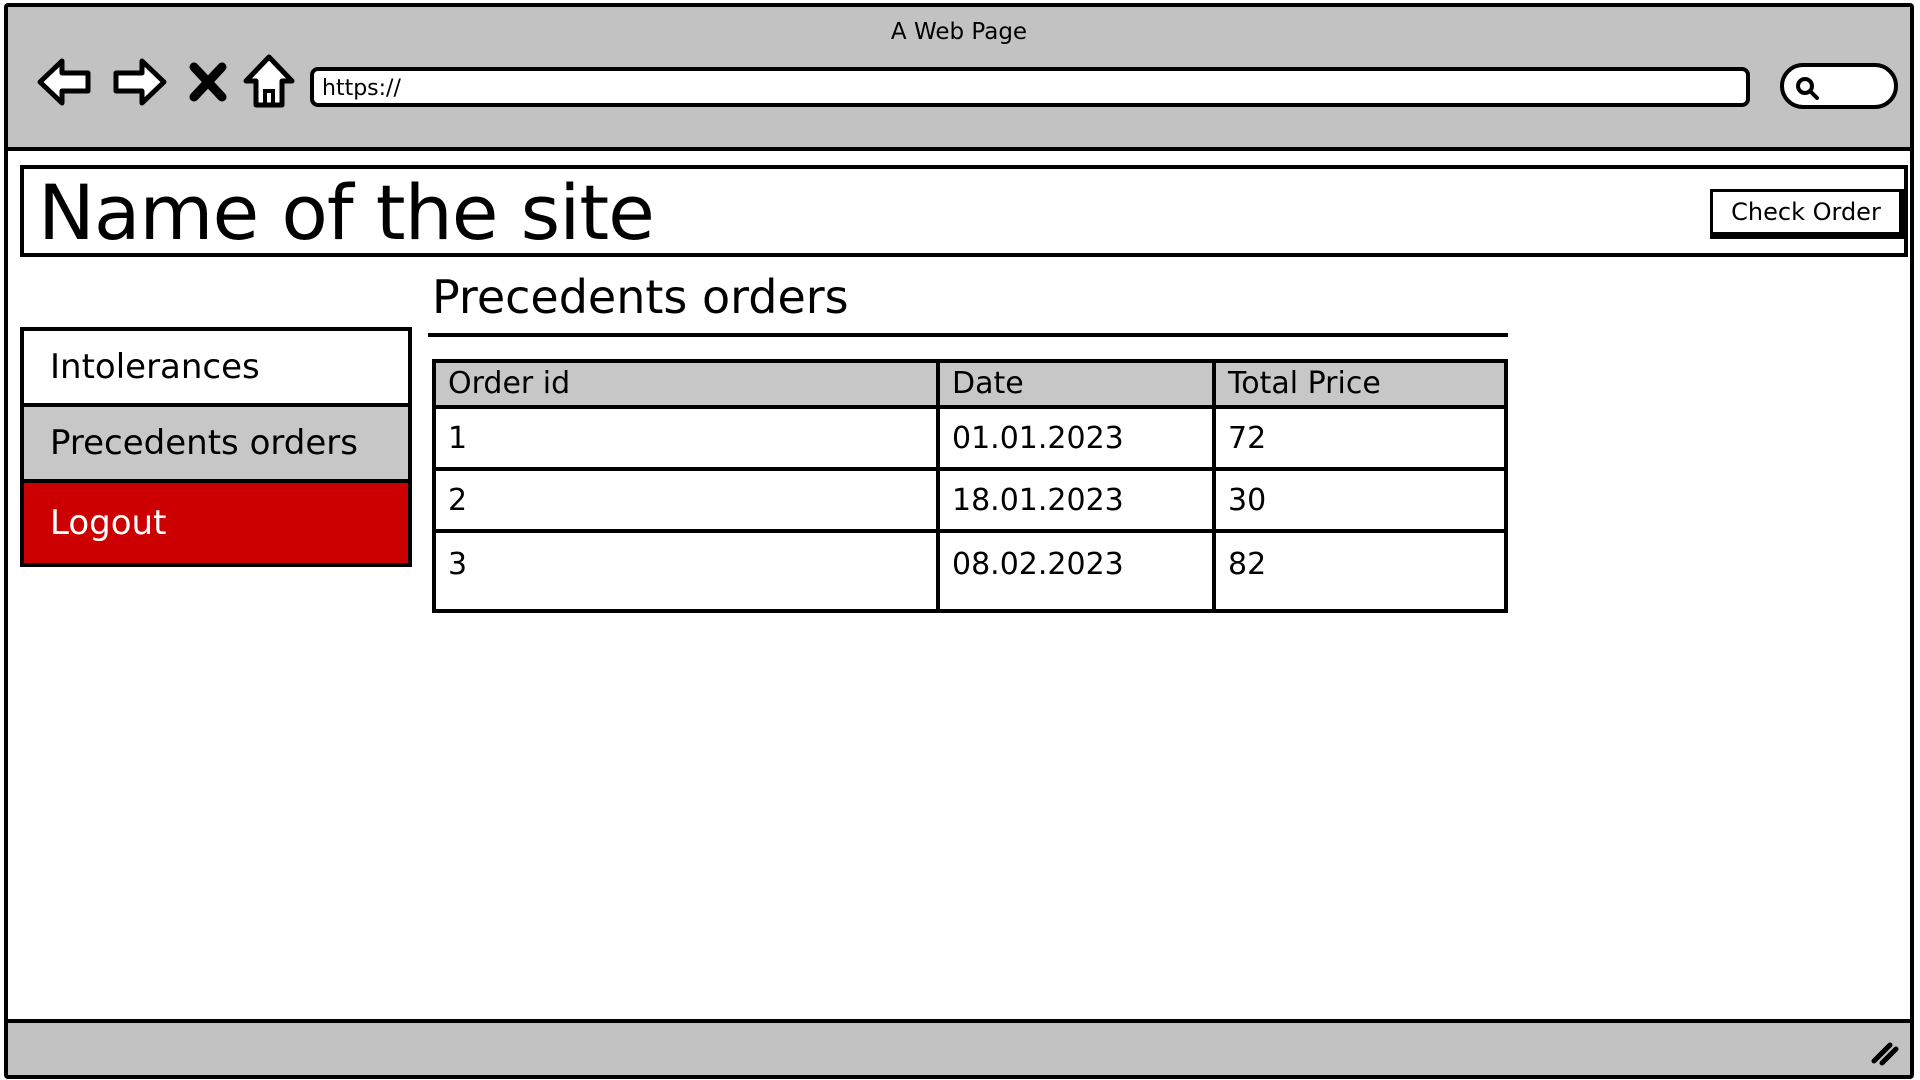 This screenshot has height=1080, width=1920. I want to click on forward-icon, so click(139, 82).